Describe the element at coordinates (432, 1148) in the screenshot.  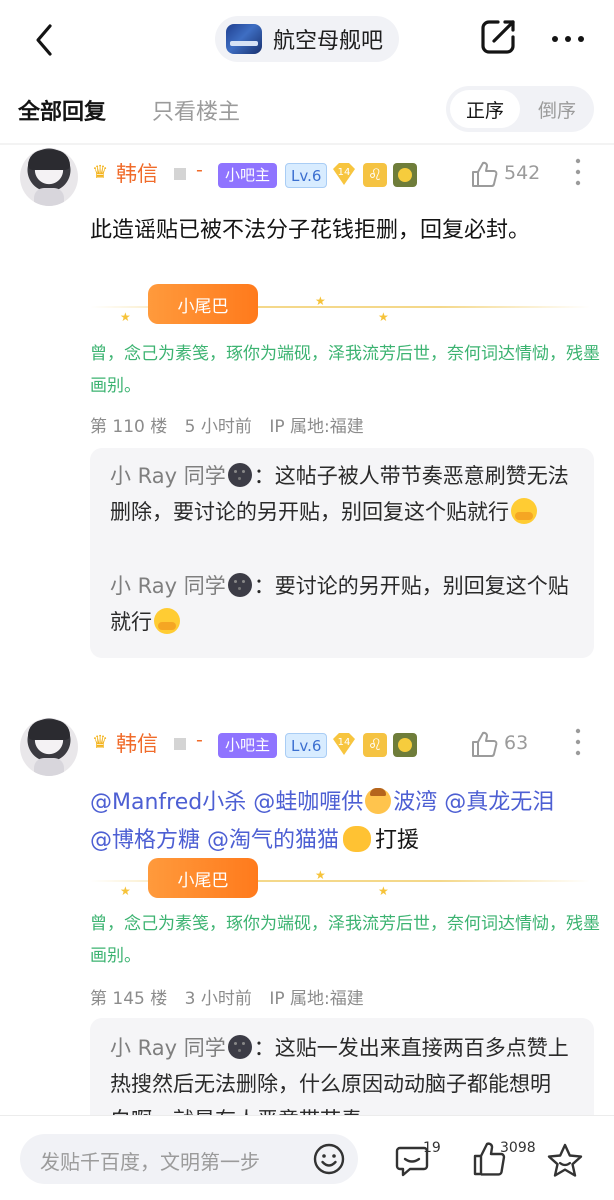
I see `comment-count: 19` at that location.